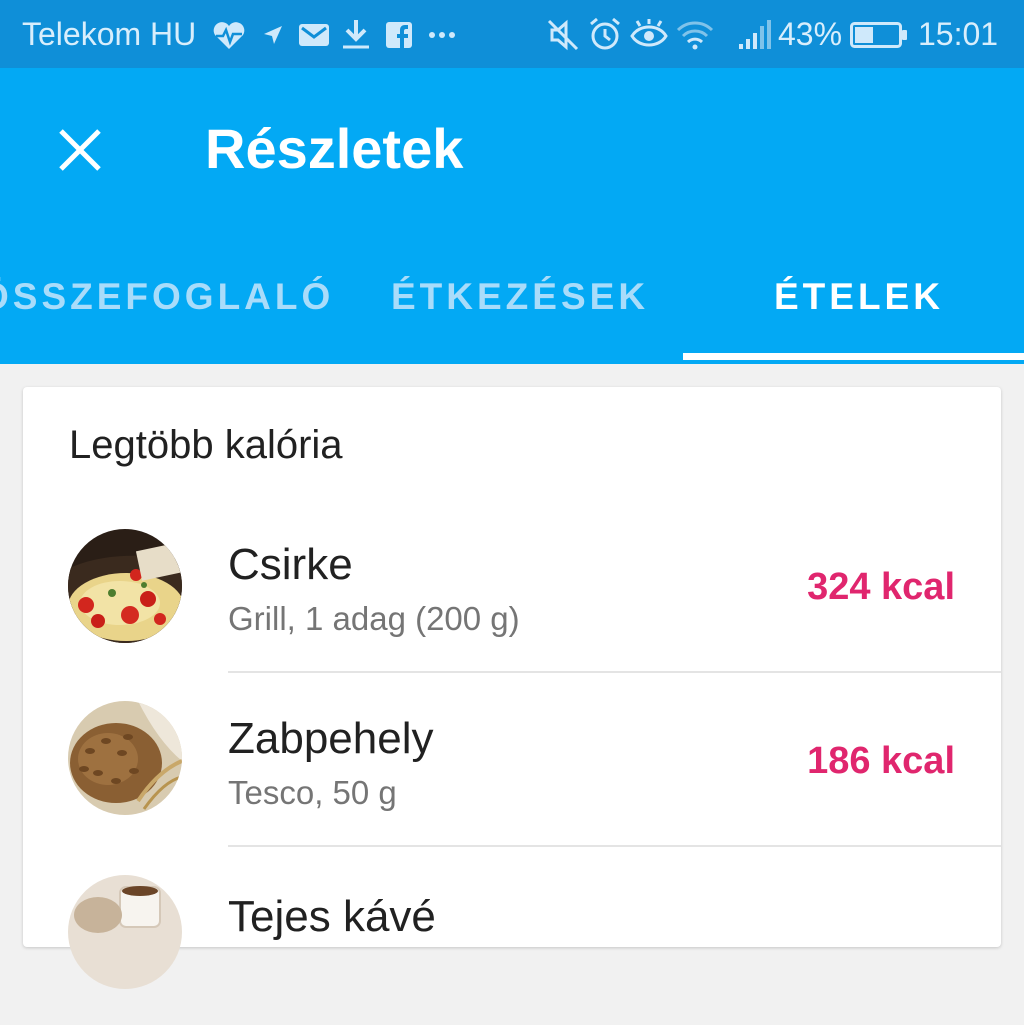 Image resolution: width=1024 pixels, height=1025 pixels. I want to click on tab-bar: ÖSSZEFOGLALÓ ÉTKEZÉSEK ÉTELEK, so click(512, 314).